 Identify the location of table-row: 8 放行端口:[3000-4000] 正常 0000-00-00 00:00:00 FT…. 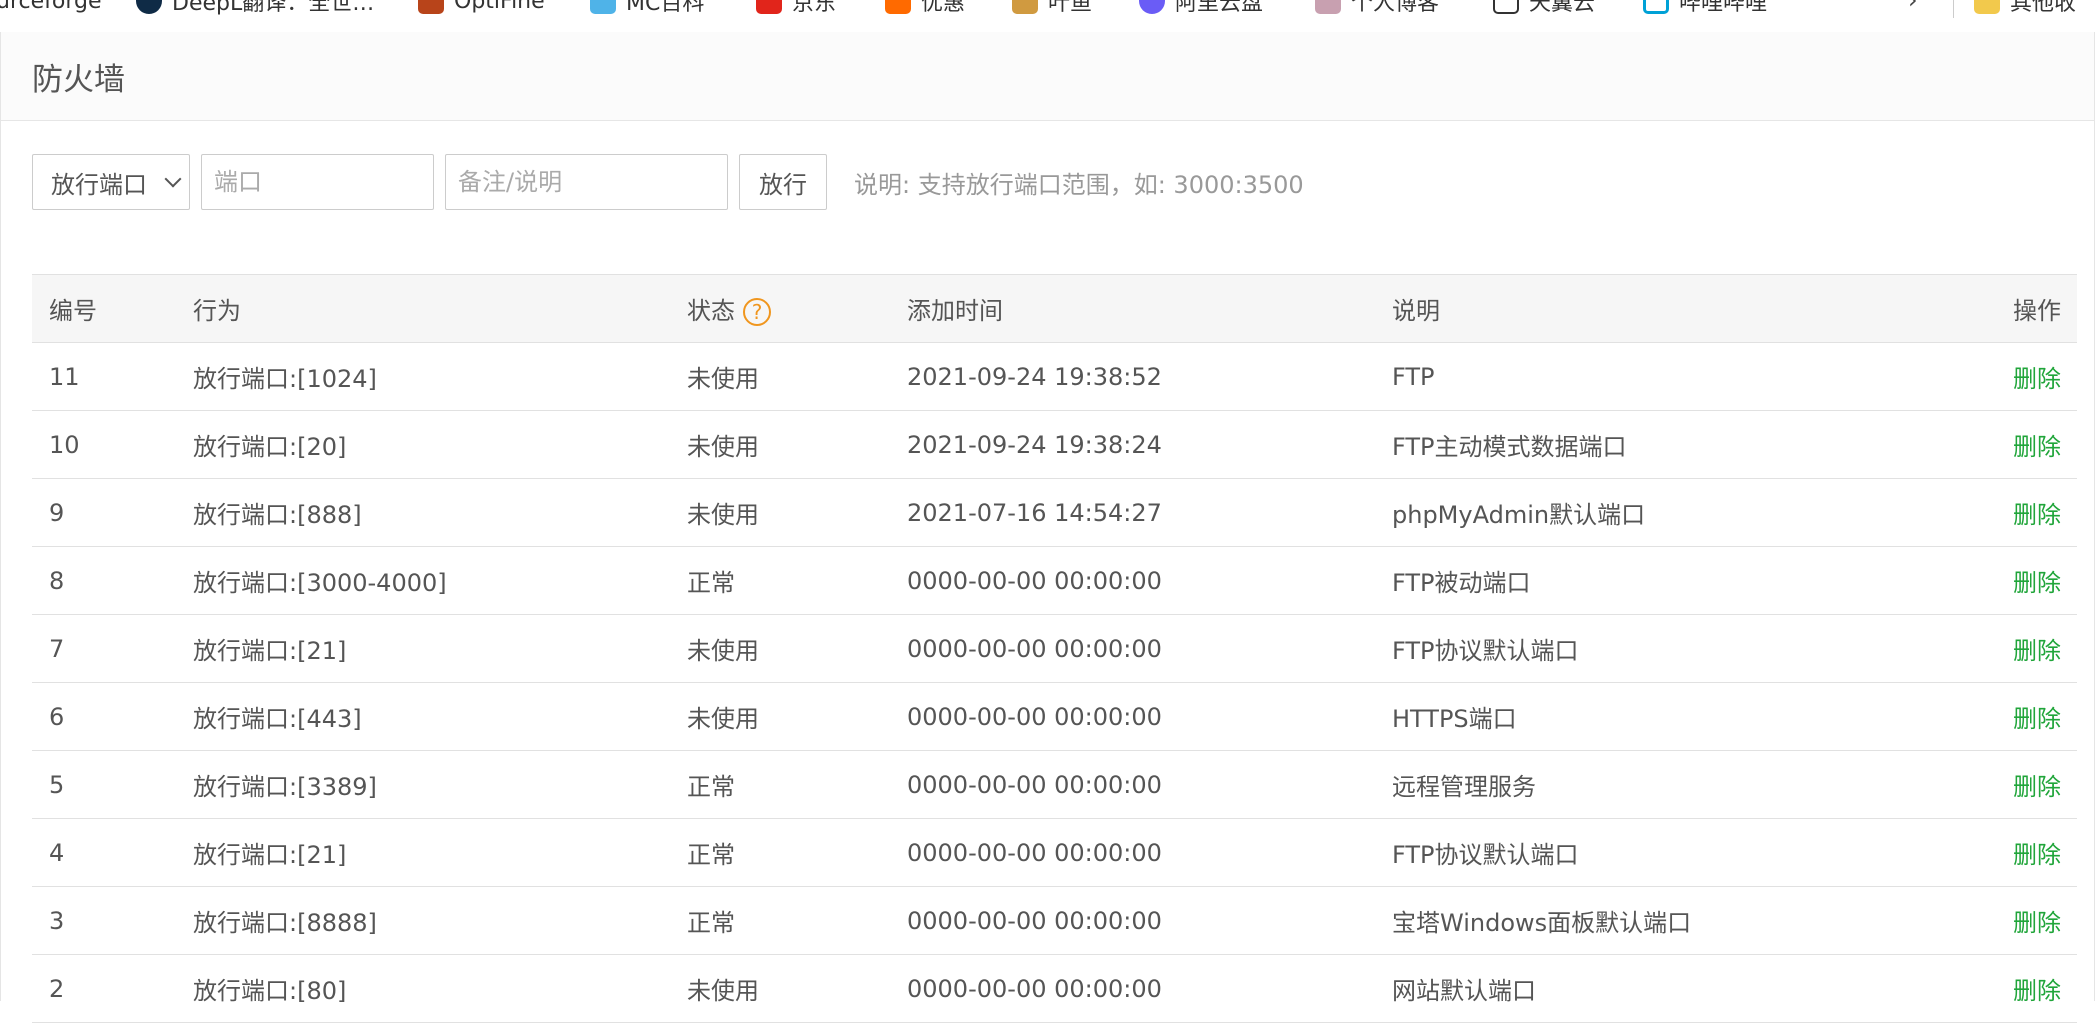
(1054, 580).